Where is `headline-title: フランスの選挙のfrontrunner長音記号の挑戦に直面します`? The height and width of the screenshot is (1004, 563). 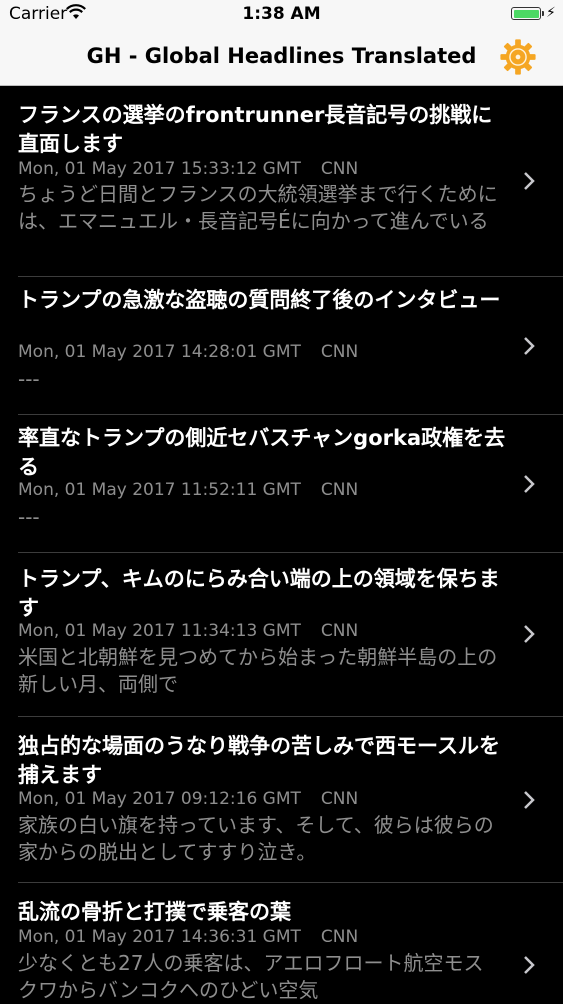 headline-title: フランスの選挙のfrontrunner長音記号の挑戦に直面します is located at coordinates (255, 129).